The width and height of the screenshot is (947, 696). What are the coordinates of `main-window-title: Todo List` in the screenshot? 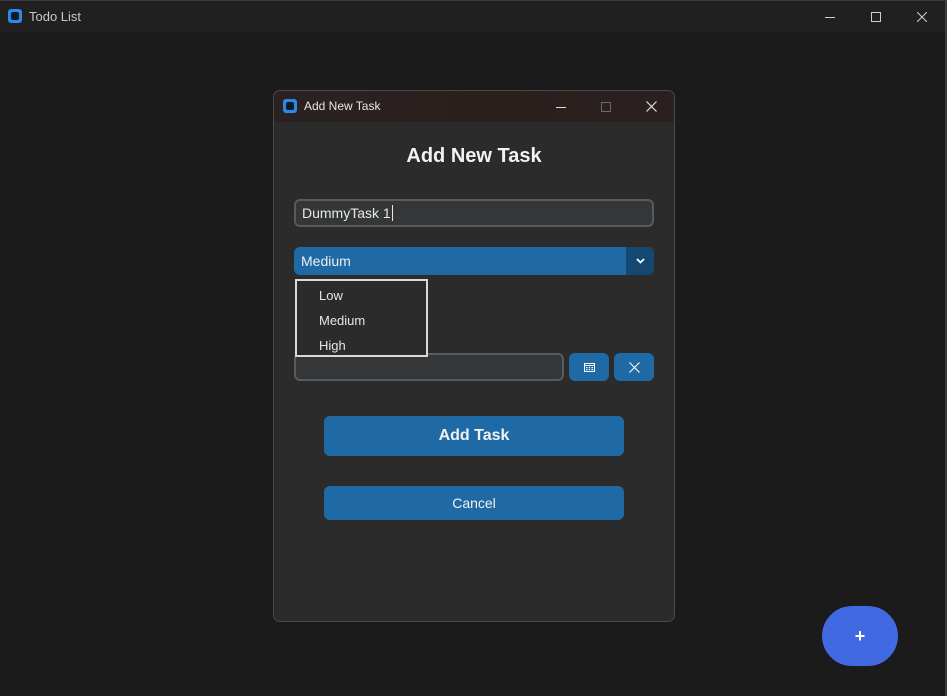 It's located at (55, 16).